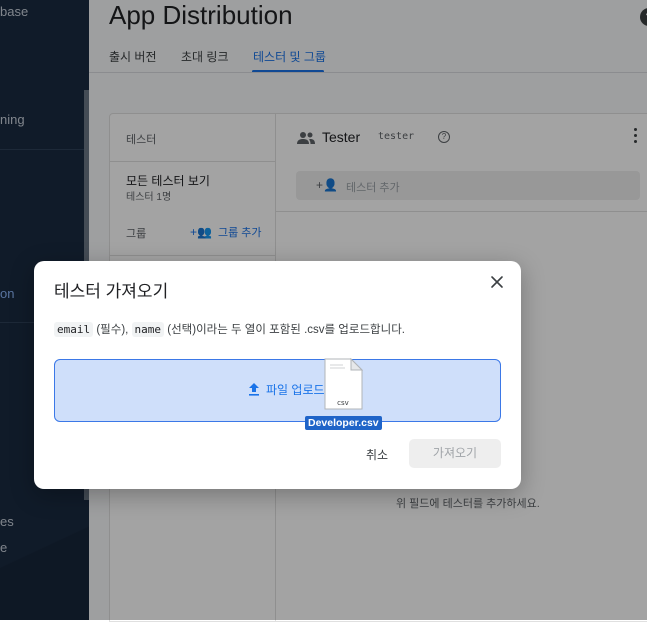 The height and width of the screenshot is (622, 647). I want to click on file-dropzone: 파일 업로드, so click(277, 390).